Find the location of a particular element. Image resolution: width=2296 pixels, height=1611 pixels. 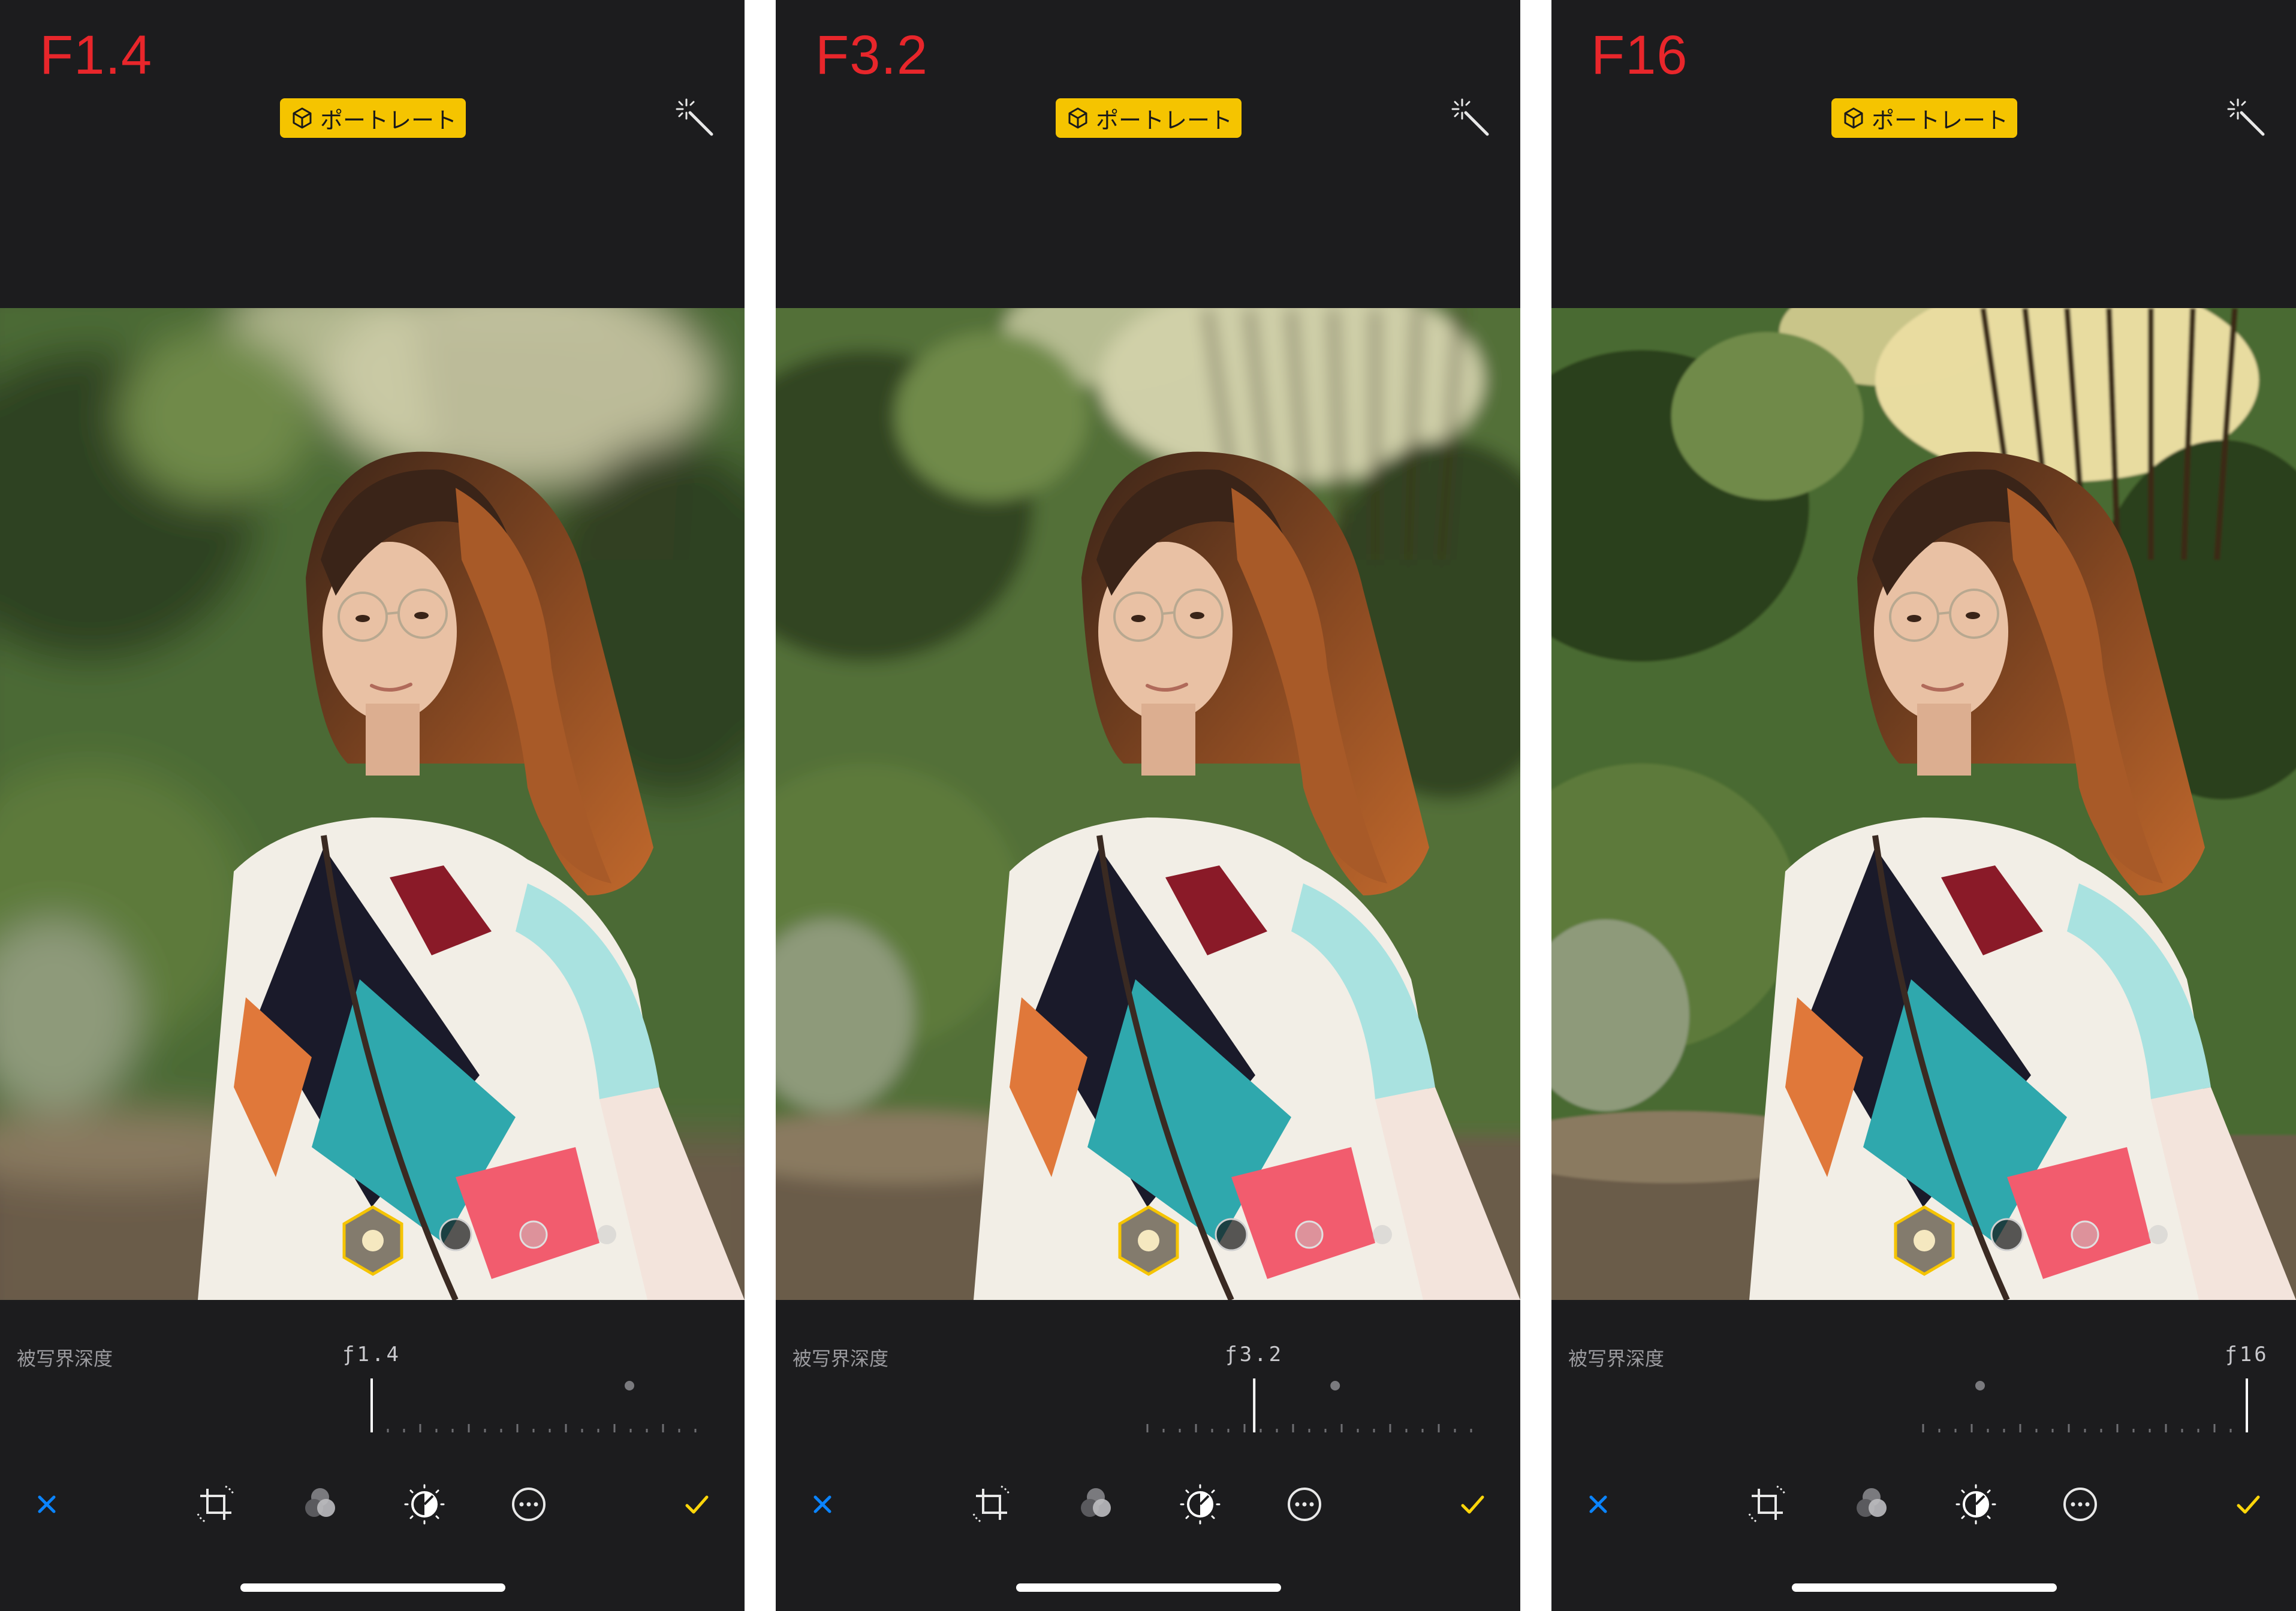

depth-control: 被写界深度 ƒ16 is located at coordinates (1923, 1384).